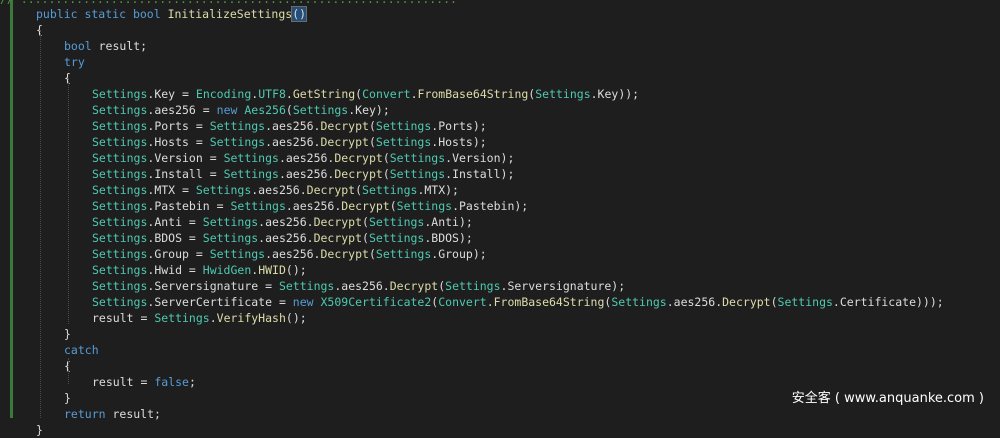  What do you see at coordinates (490, 206) in the screenshot?
I see `code-token: .Pastebin);` at bounding box center [490, 206].